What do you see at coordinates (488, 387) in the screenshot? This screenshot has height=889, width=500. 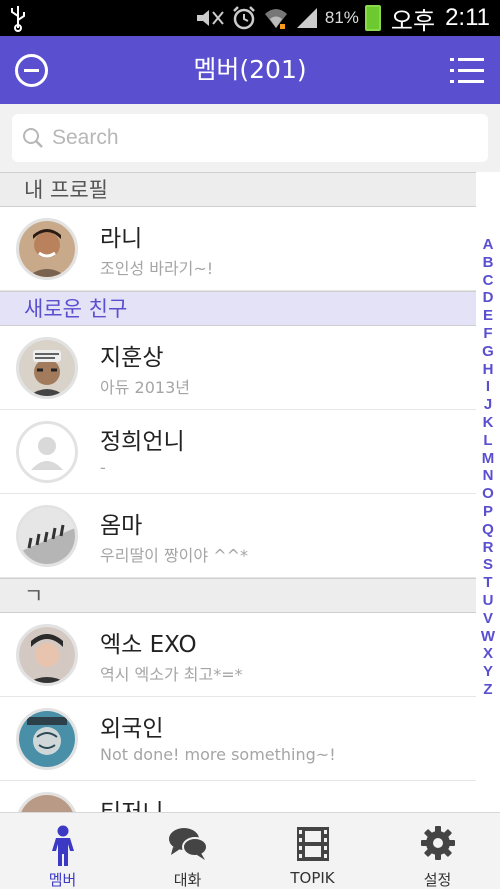 I see `index-letter: I` at bounding box center [488, 387].